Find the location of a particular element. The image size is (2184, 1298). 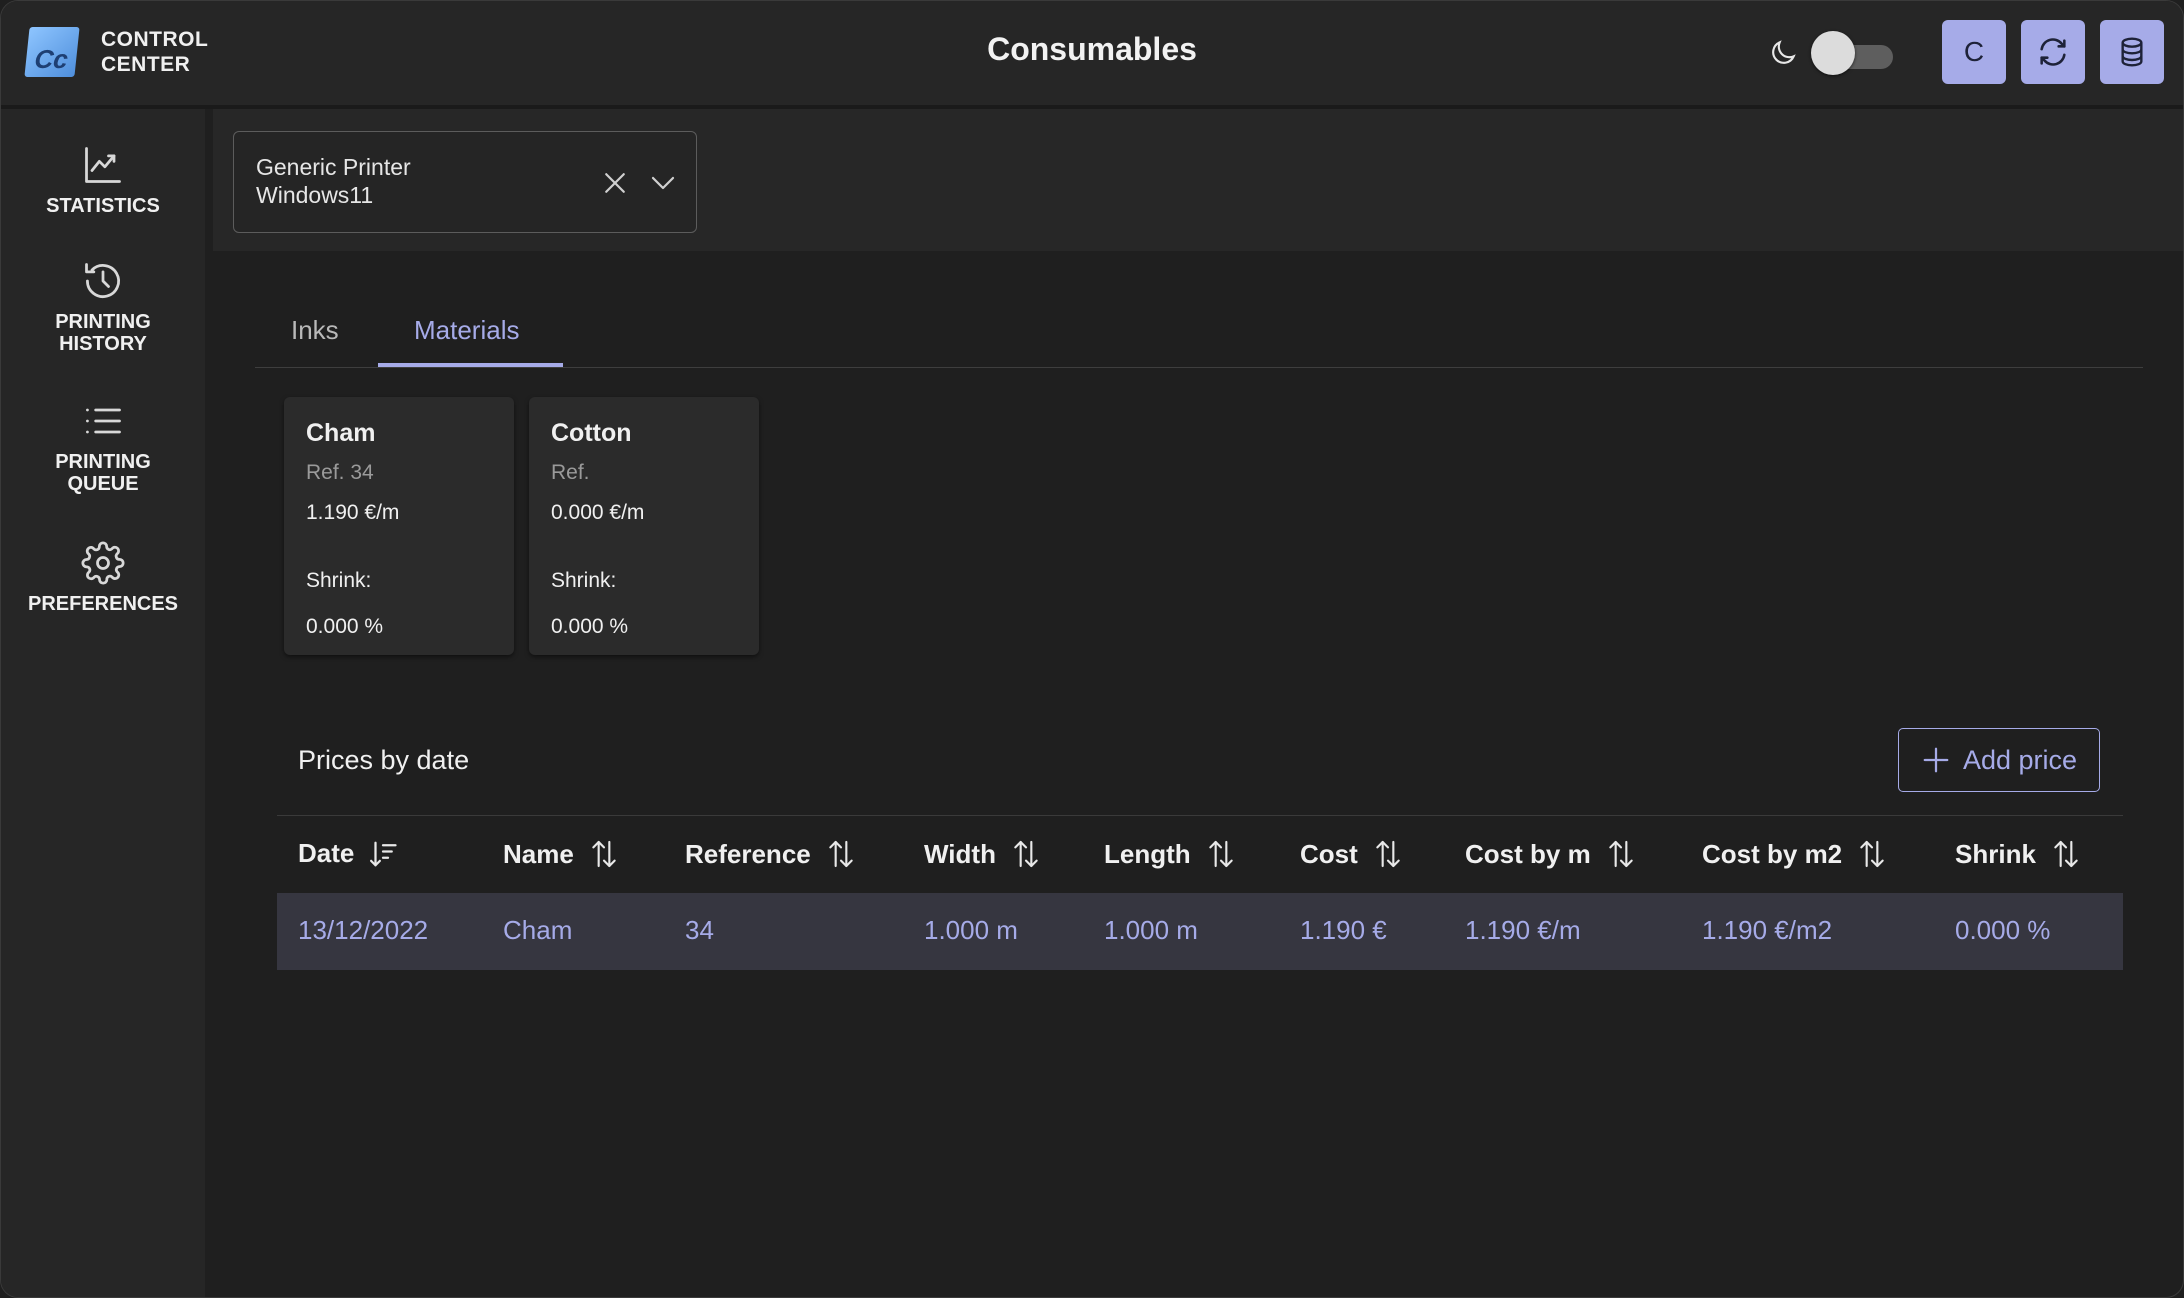

sidebar-item-preferences: PREFERENCES is located at coordinates (103, 578).